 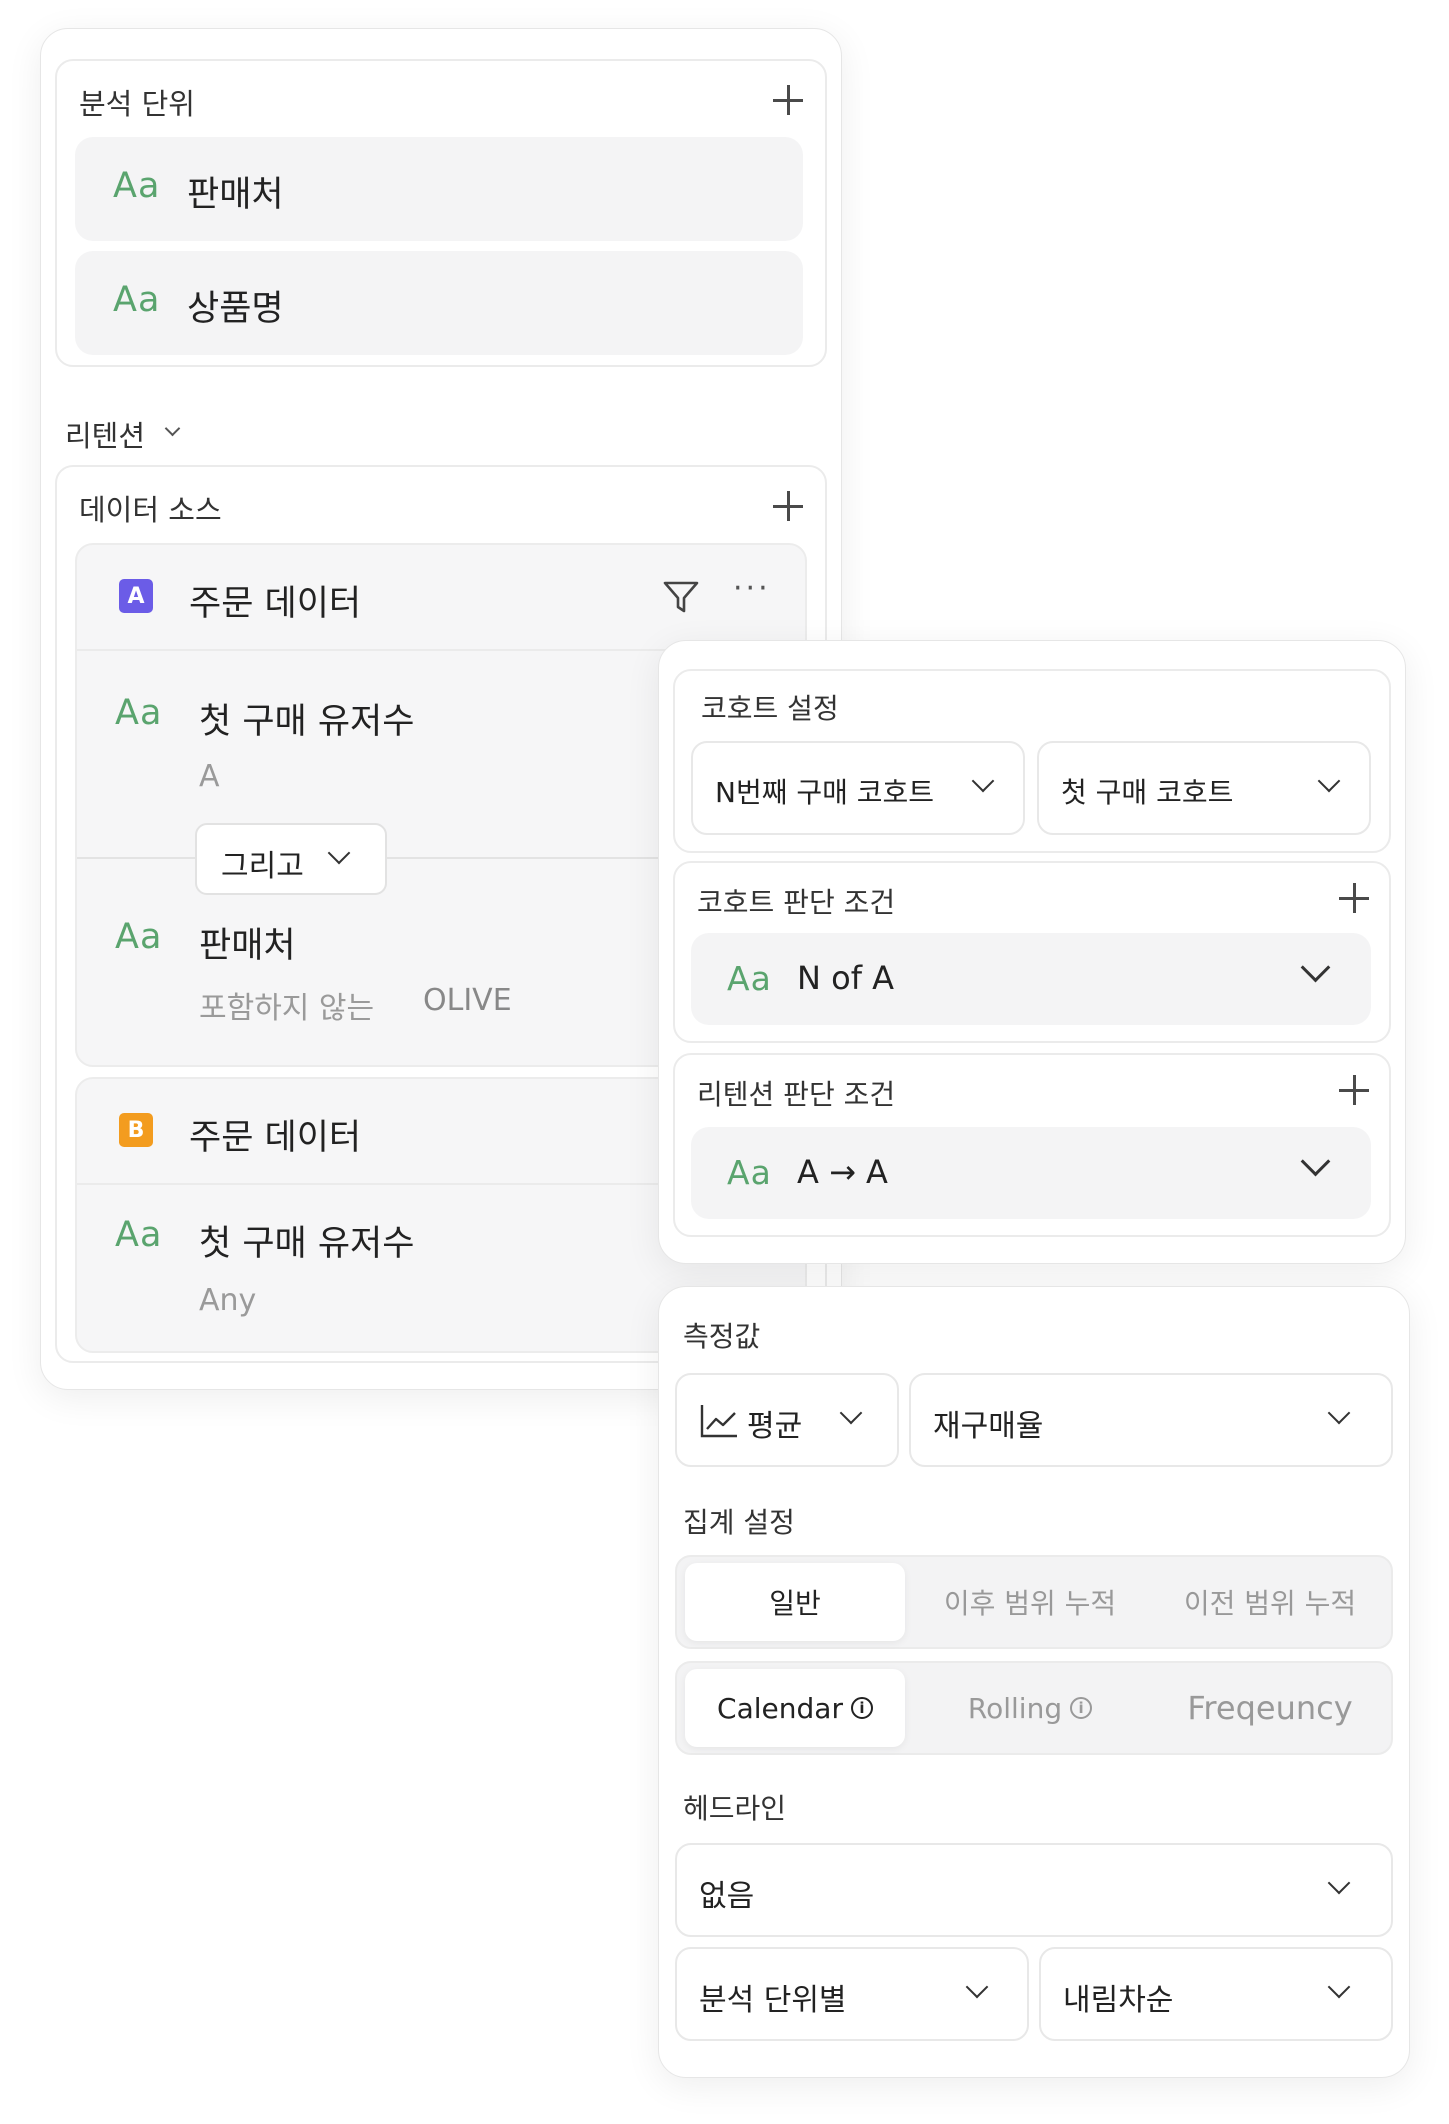 I want to click on sort-order-select: 내림차순, so click(x=1216, y=1994).